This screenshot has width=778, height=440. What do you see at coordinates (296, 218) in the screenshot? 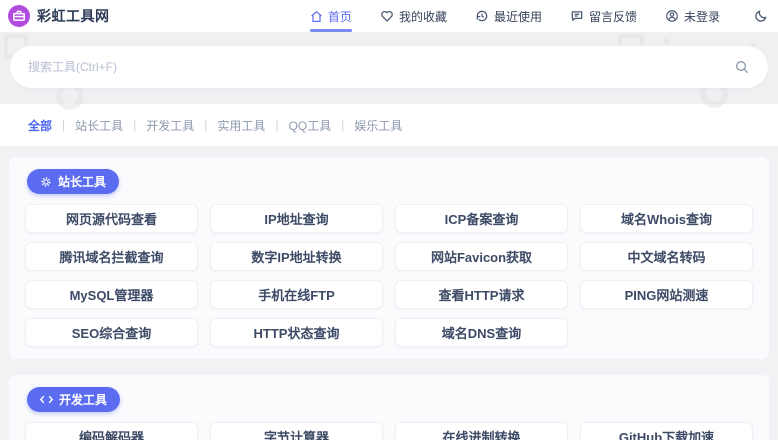
I see `tool-button: IP地址查询` at bounding box center [296, 218].